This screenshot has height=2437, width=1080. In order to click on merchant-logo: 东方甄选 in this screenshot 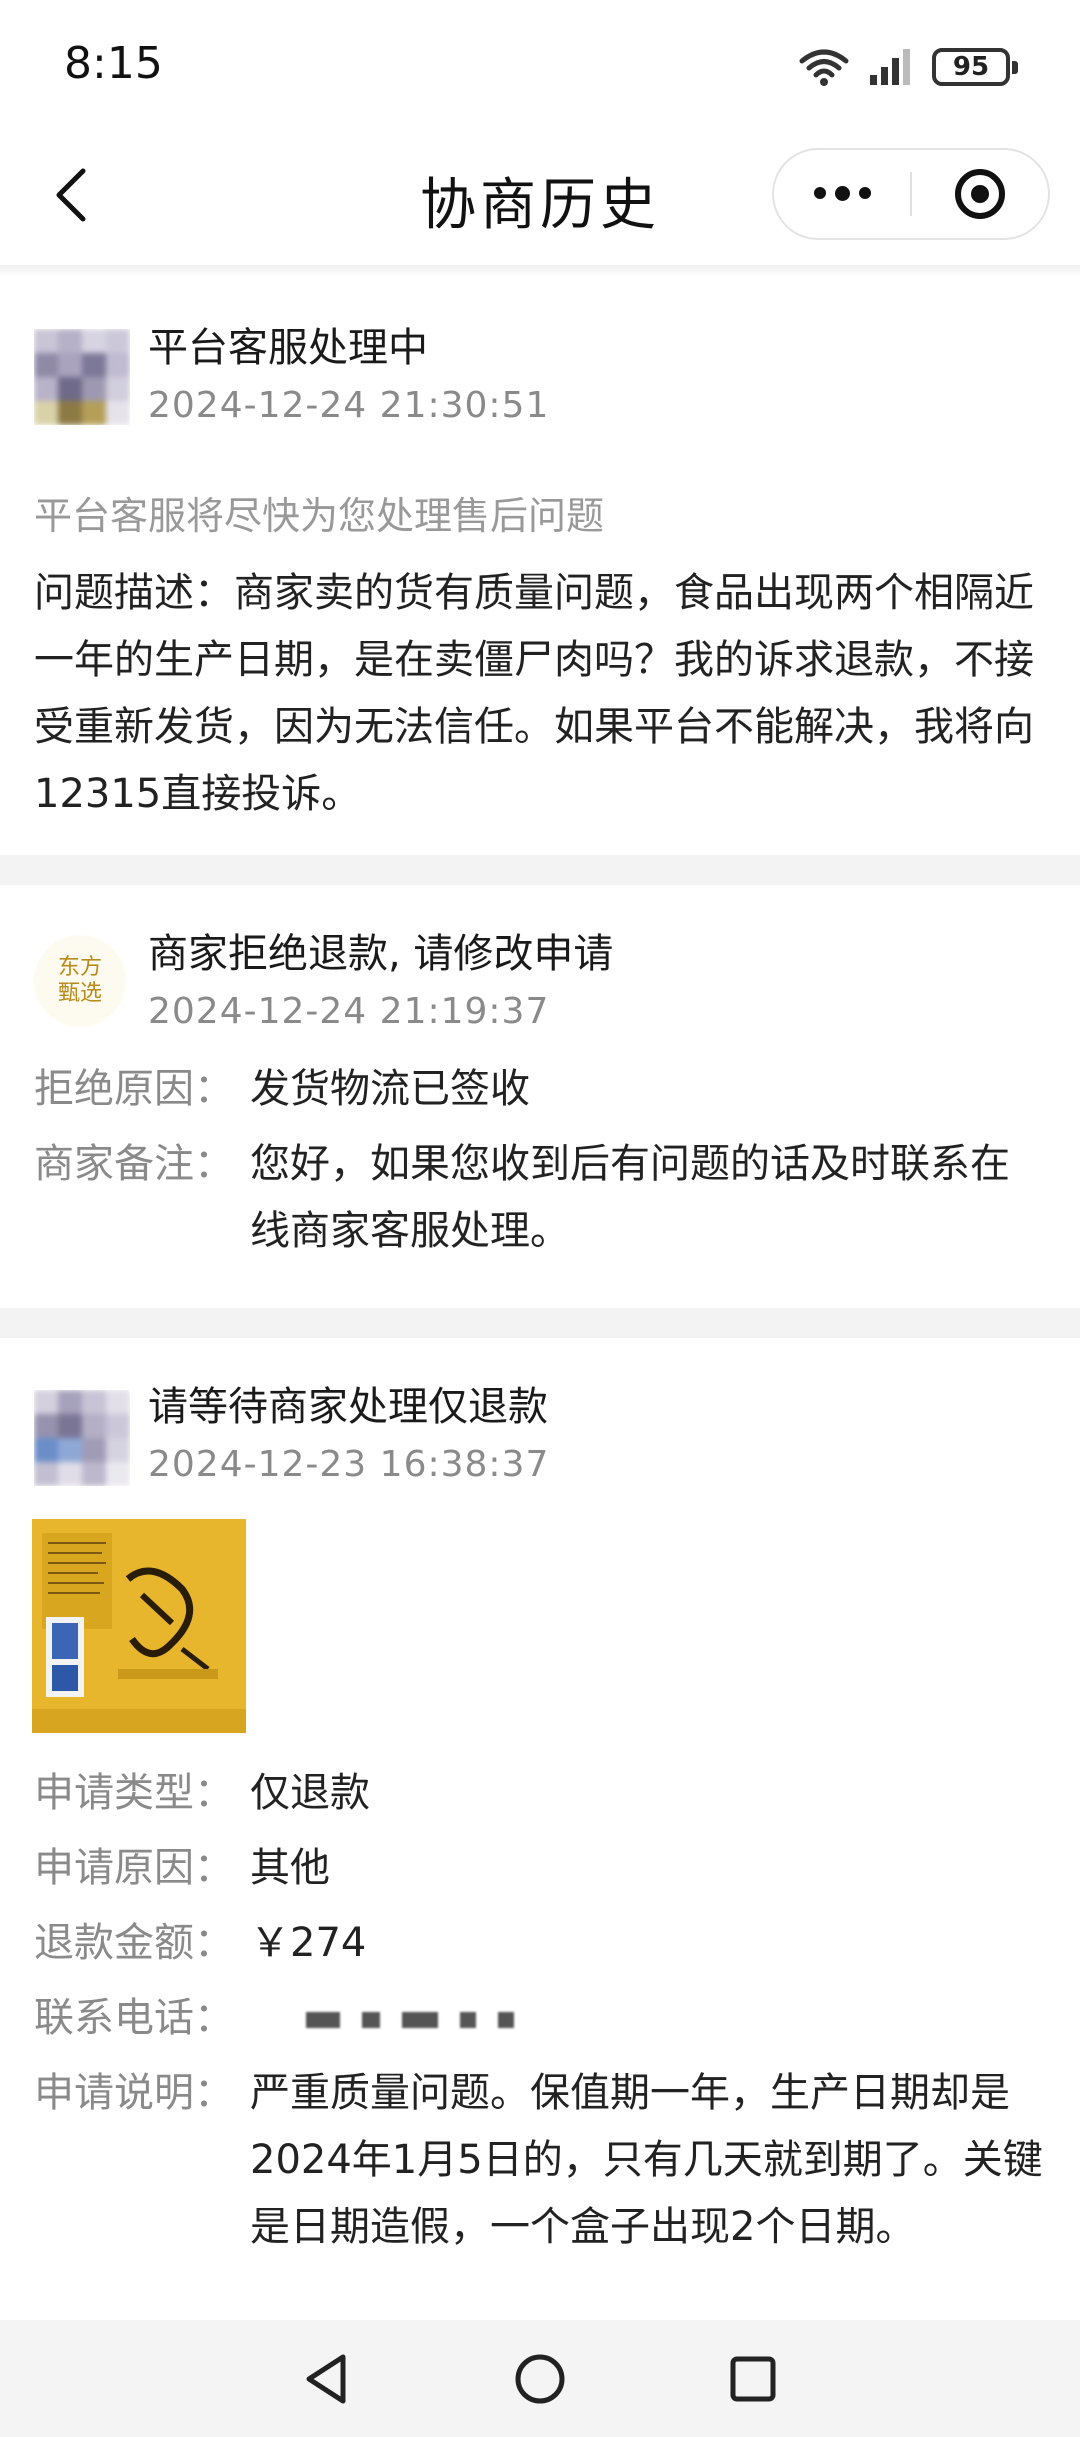, I will do `click(80, 981)`.